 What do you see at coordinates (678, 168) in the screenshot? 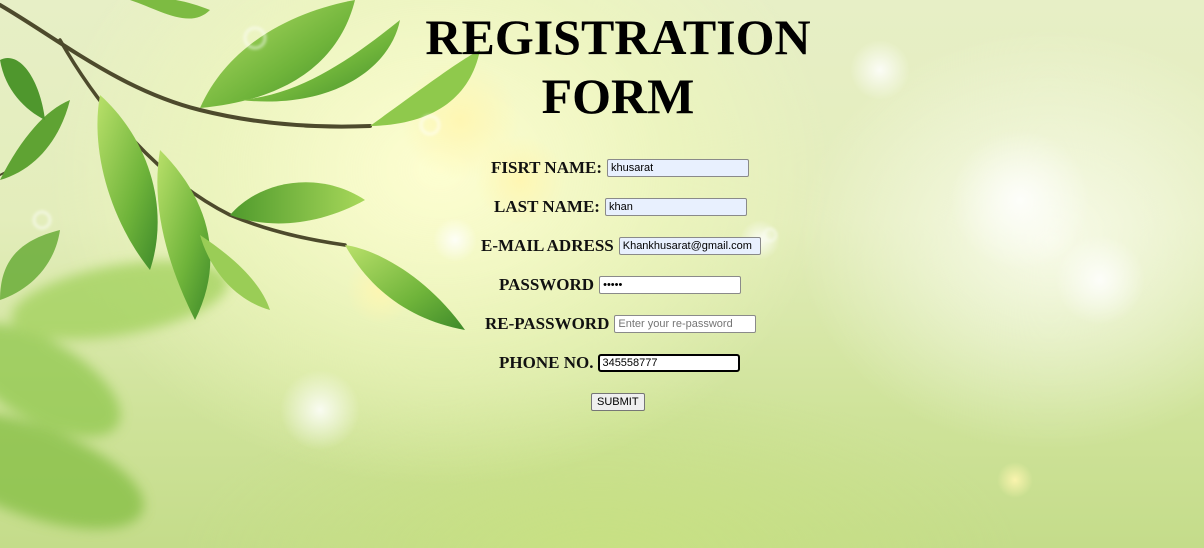
I see `first-name-input` at bounding box center [678, 168].